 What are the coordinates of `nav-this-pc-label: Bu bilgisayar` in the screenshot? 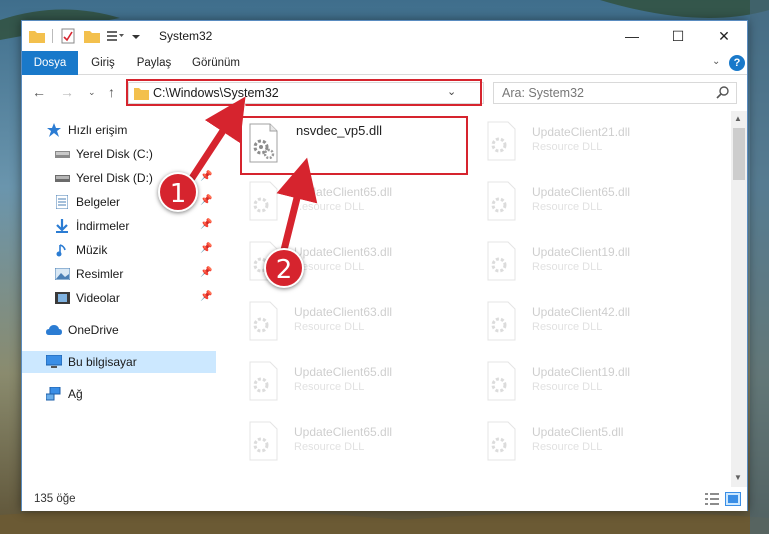 It's located at (102, 362).